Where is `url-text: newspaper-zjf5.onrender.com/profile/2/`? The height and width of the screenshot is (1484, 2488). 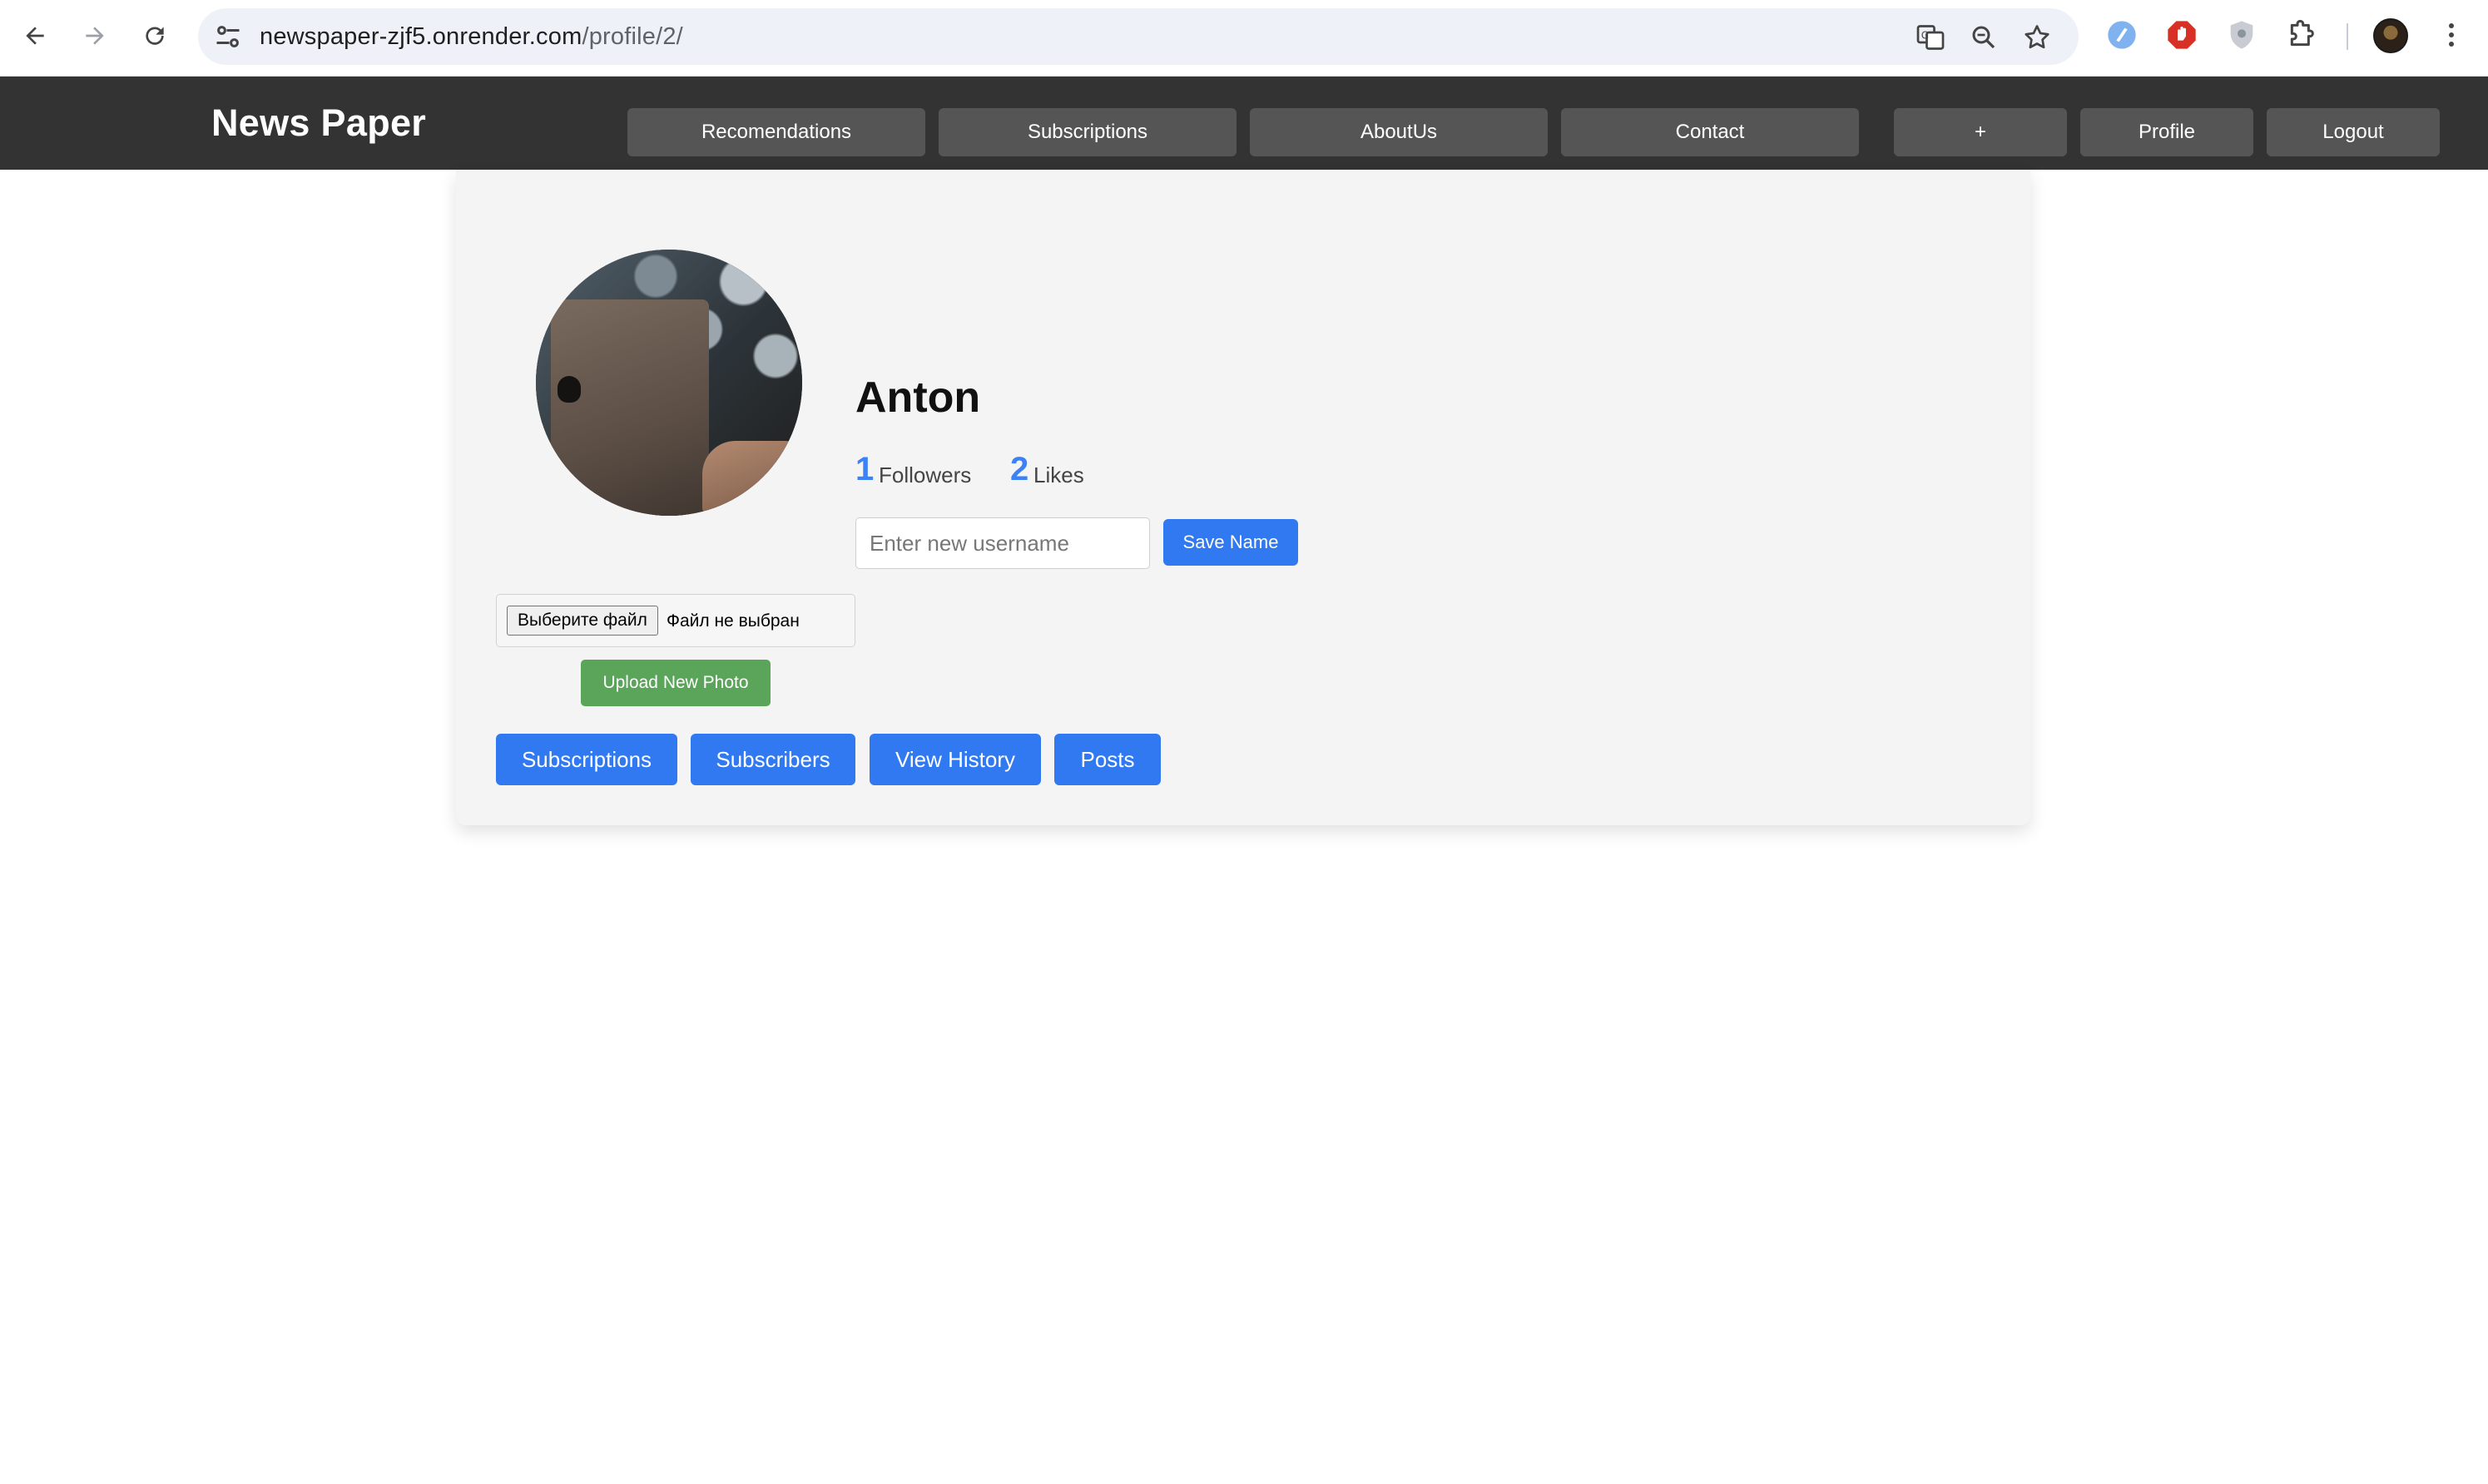 url-text: newspaper-zjf5.onrender.com/profile/2/ is located at coordinates (471, 36).